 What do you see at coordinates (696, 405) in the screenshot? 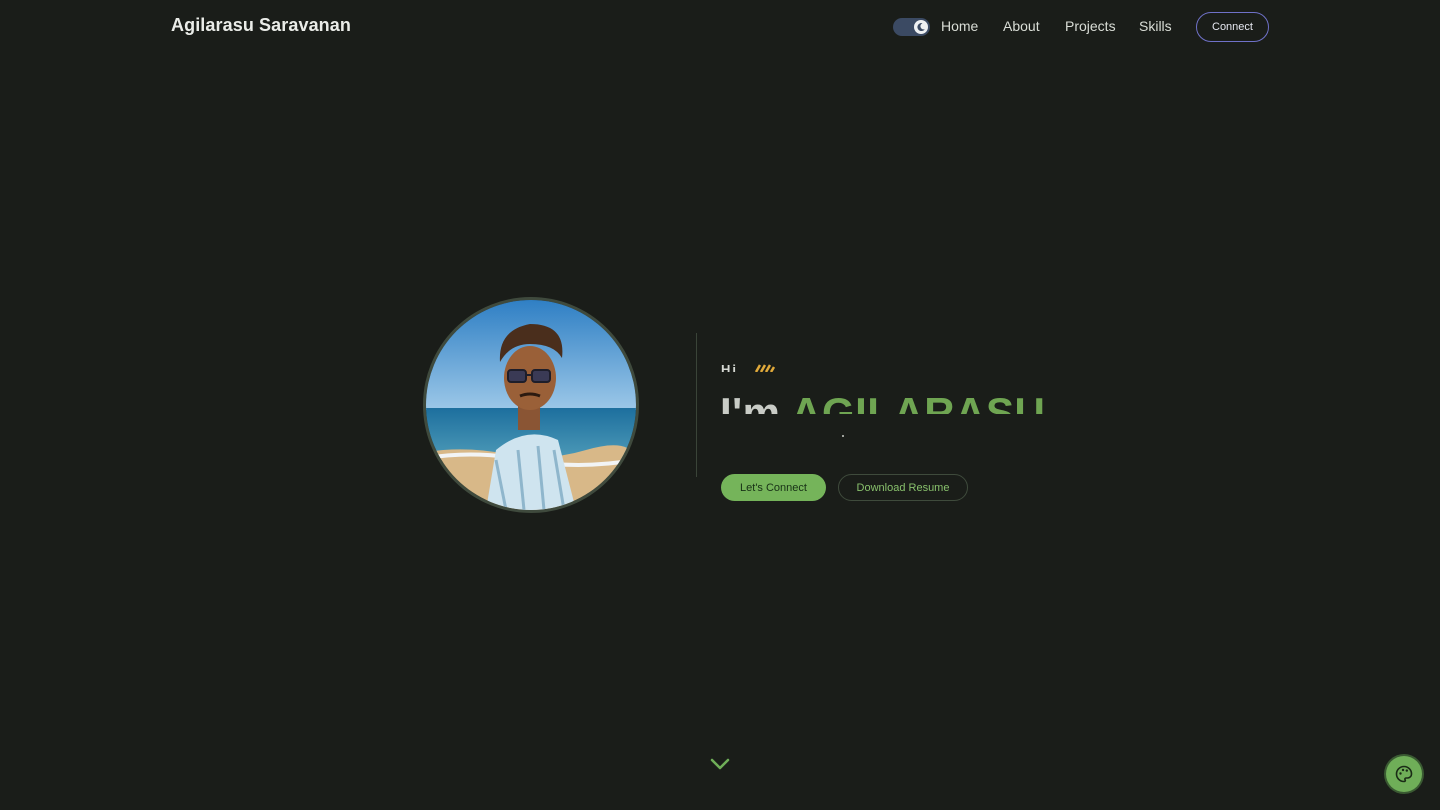
I see `hero-divider` at bounding box center [696, 405].